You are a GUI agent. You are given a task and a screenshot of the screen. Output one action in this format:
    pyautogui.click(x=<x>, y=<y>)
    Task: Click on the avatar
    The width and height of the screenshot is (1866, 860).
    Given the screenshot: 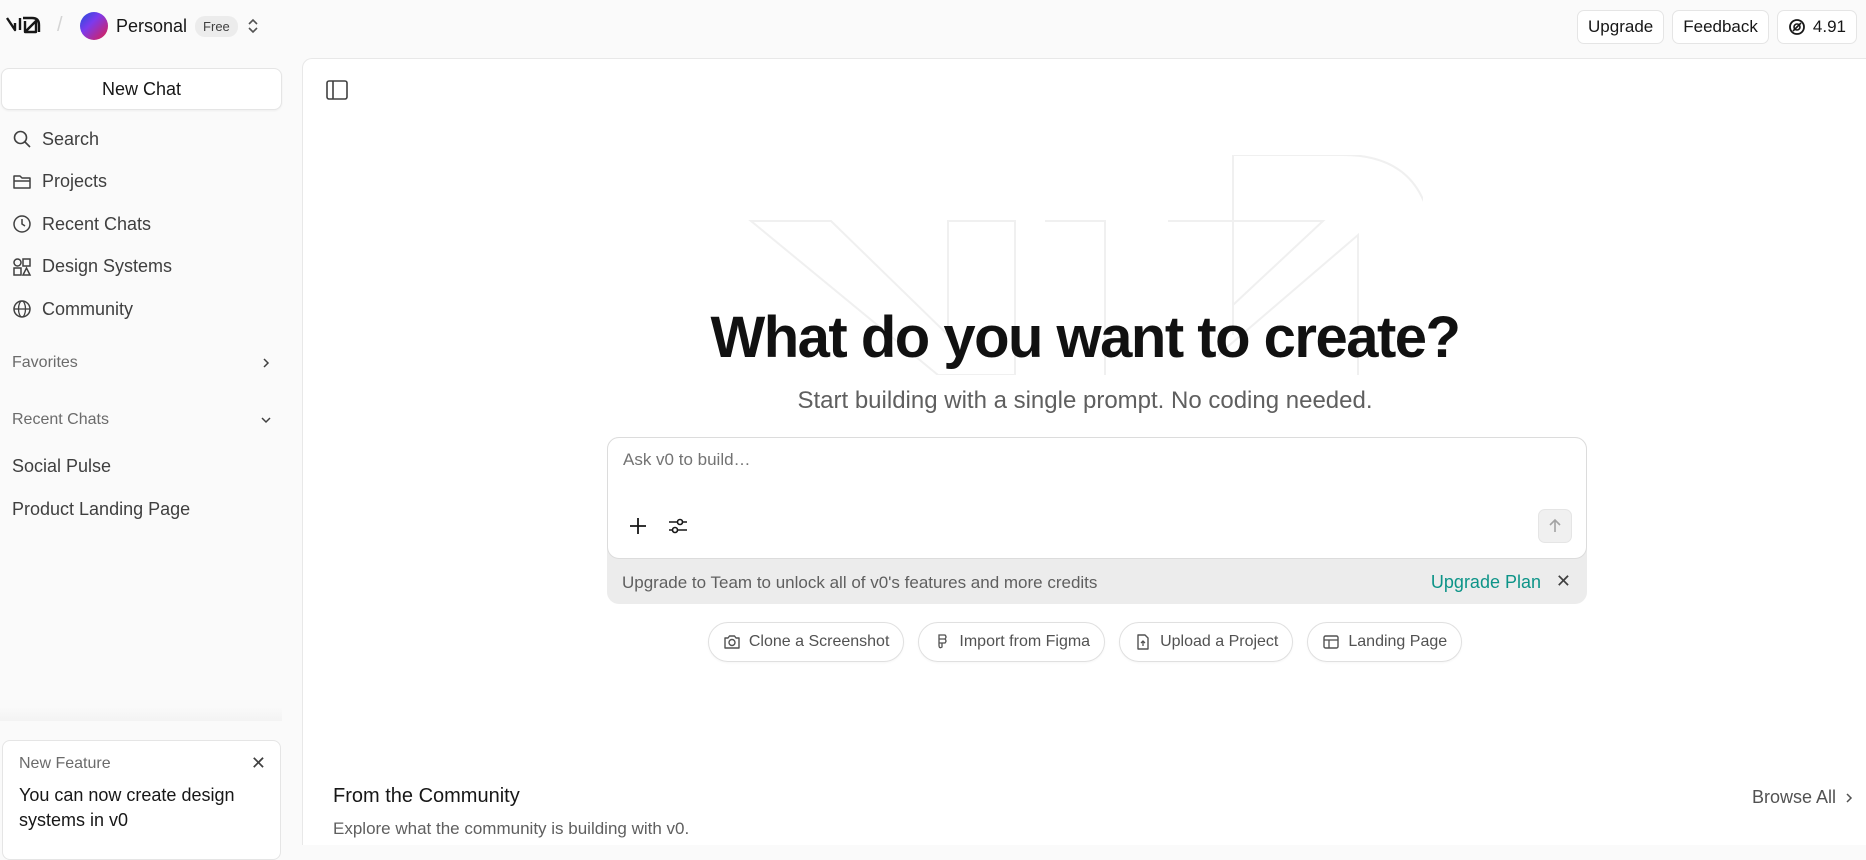 What is the action you would take?
    pyautogui.click(x=94, y=26)
    